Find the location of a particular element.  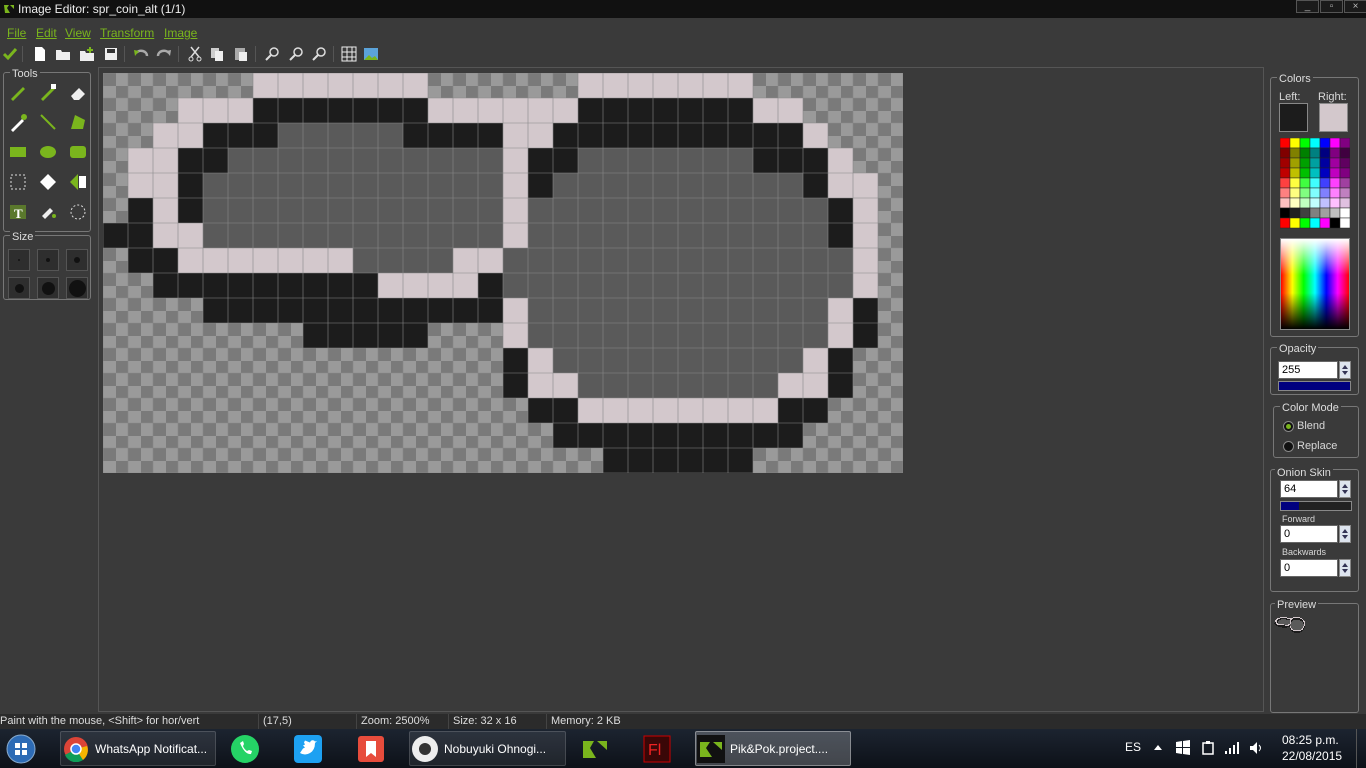

rounded-rect-icon is located at coordinates (78, 152).